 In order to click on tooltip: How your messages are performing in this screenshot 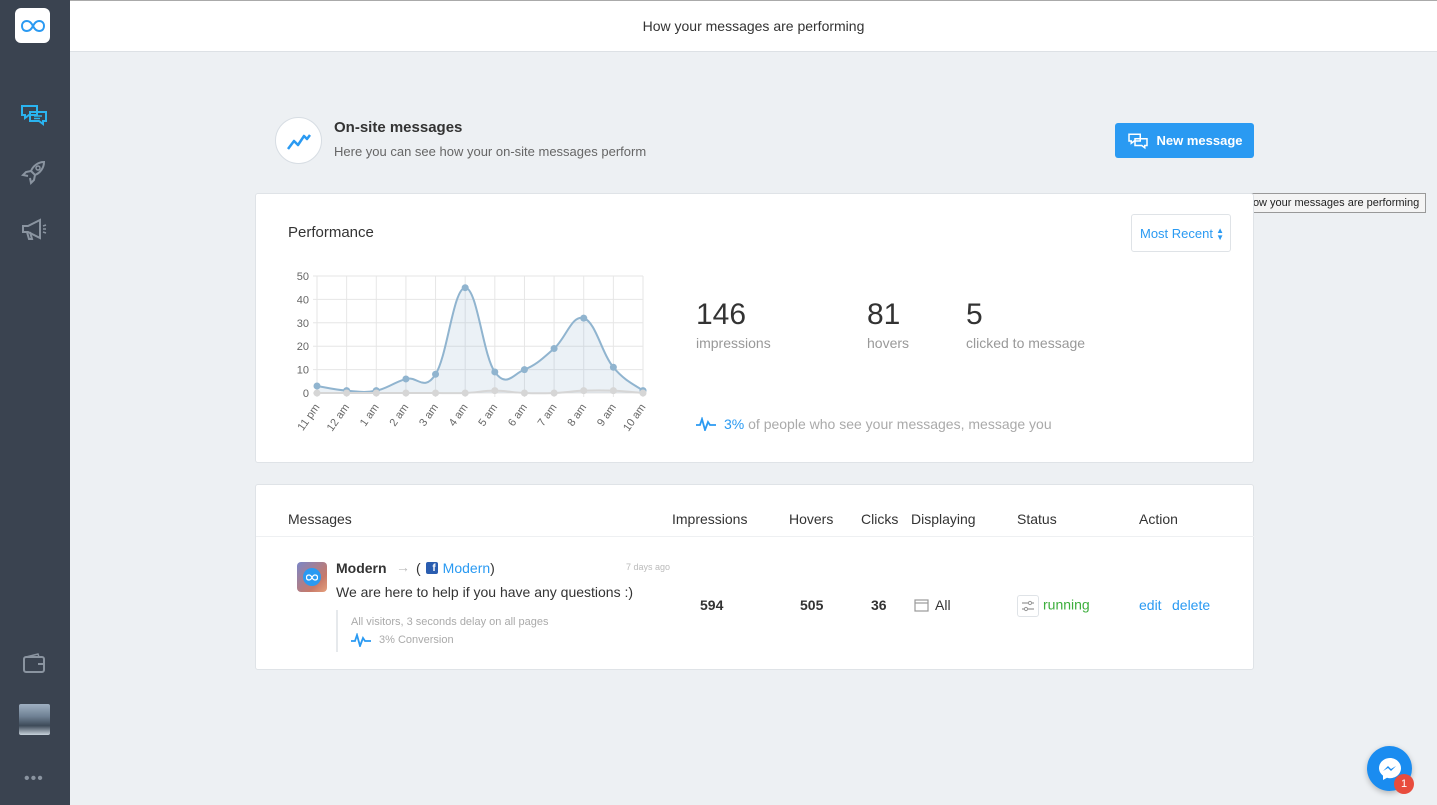, I will do `click(1332, 203)`.